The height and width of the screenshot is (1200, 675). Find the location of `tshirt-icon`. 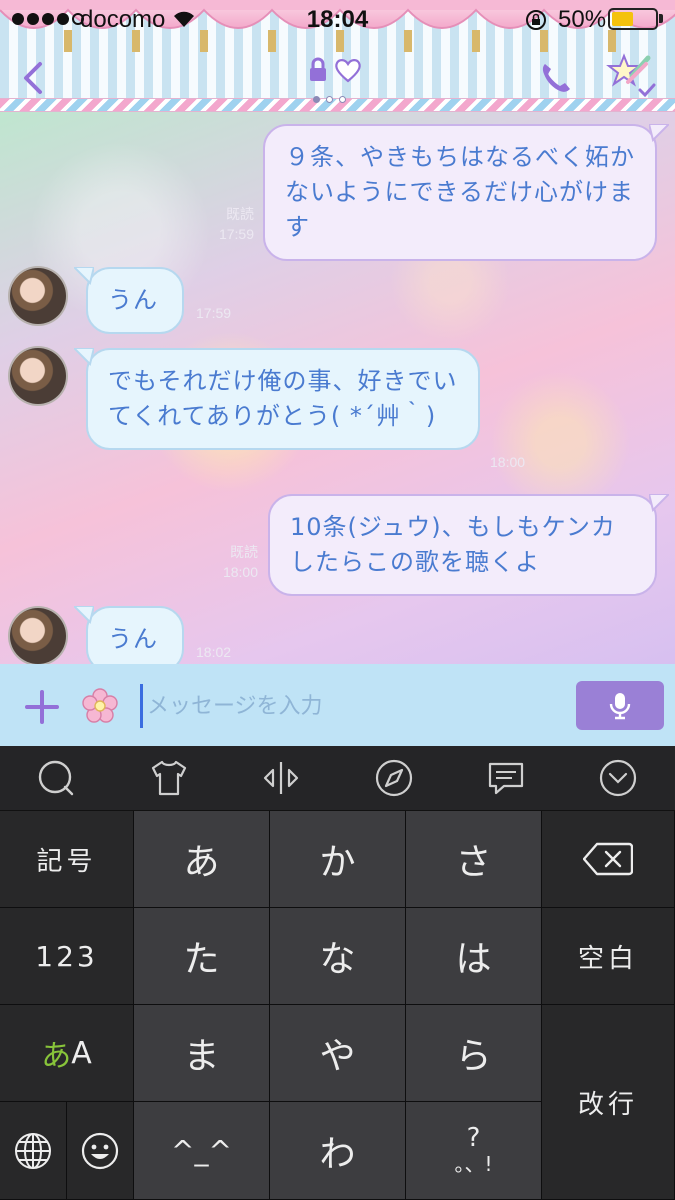

tshirt-icon is located at coordinates (169, 778).